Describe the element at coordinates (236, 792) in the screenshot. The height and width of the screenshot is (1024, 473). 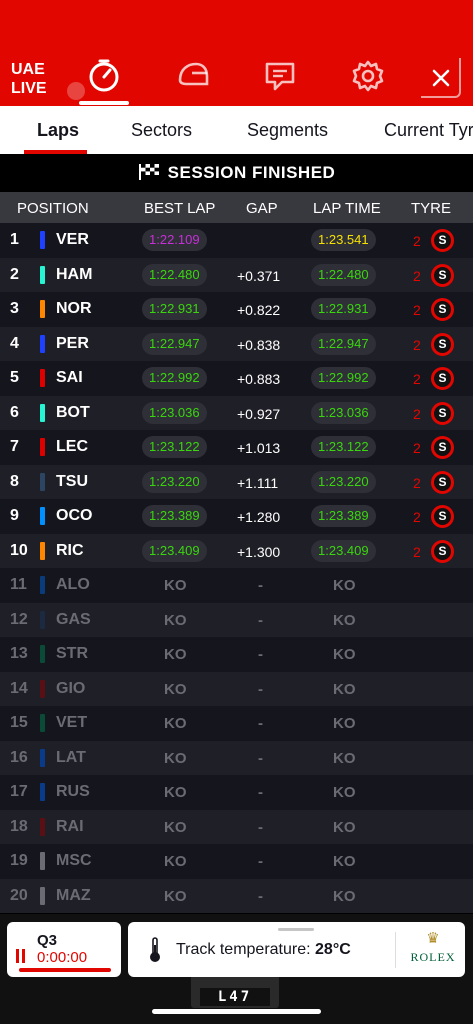
I see `table-row: 17 RUS KO - KO` at that location.